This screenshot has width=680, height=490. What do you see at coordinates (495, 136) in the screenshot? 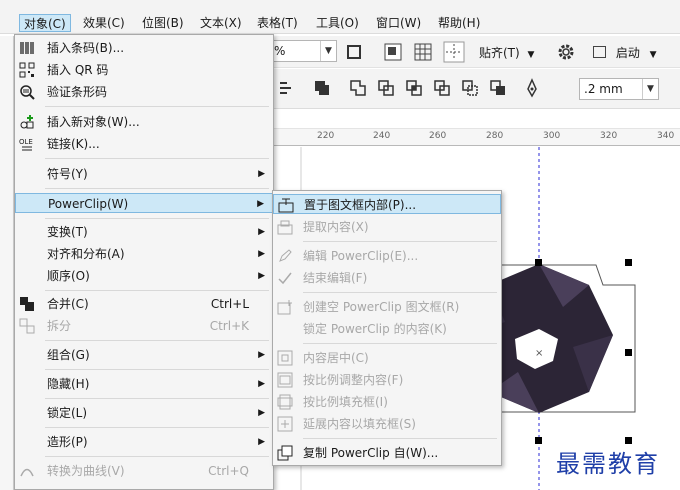
I see `ruler-tick: 280` at bounding box center [495, 136].